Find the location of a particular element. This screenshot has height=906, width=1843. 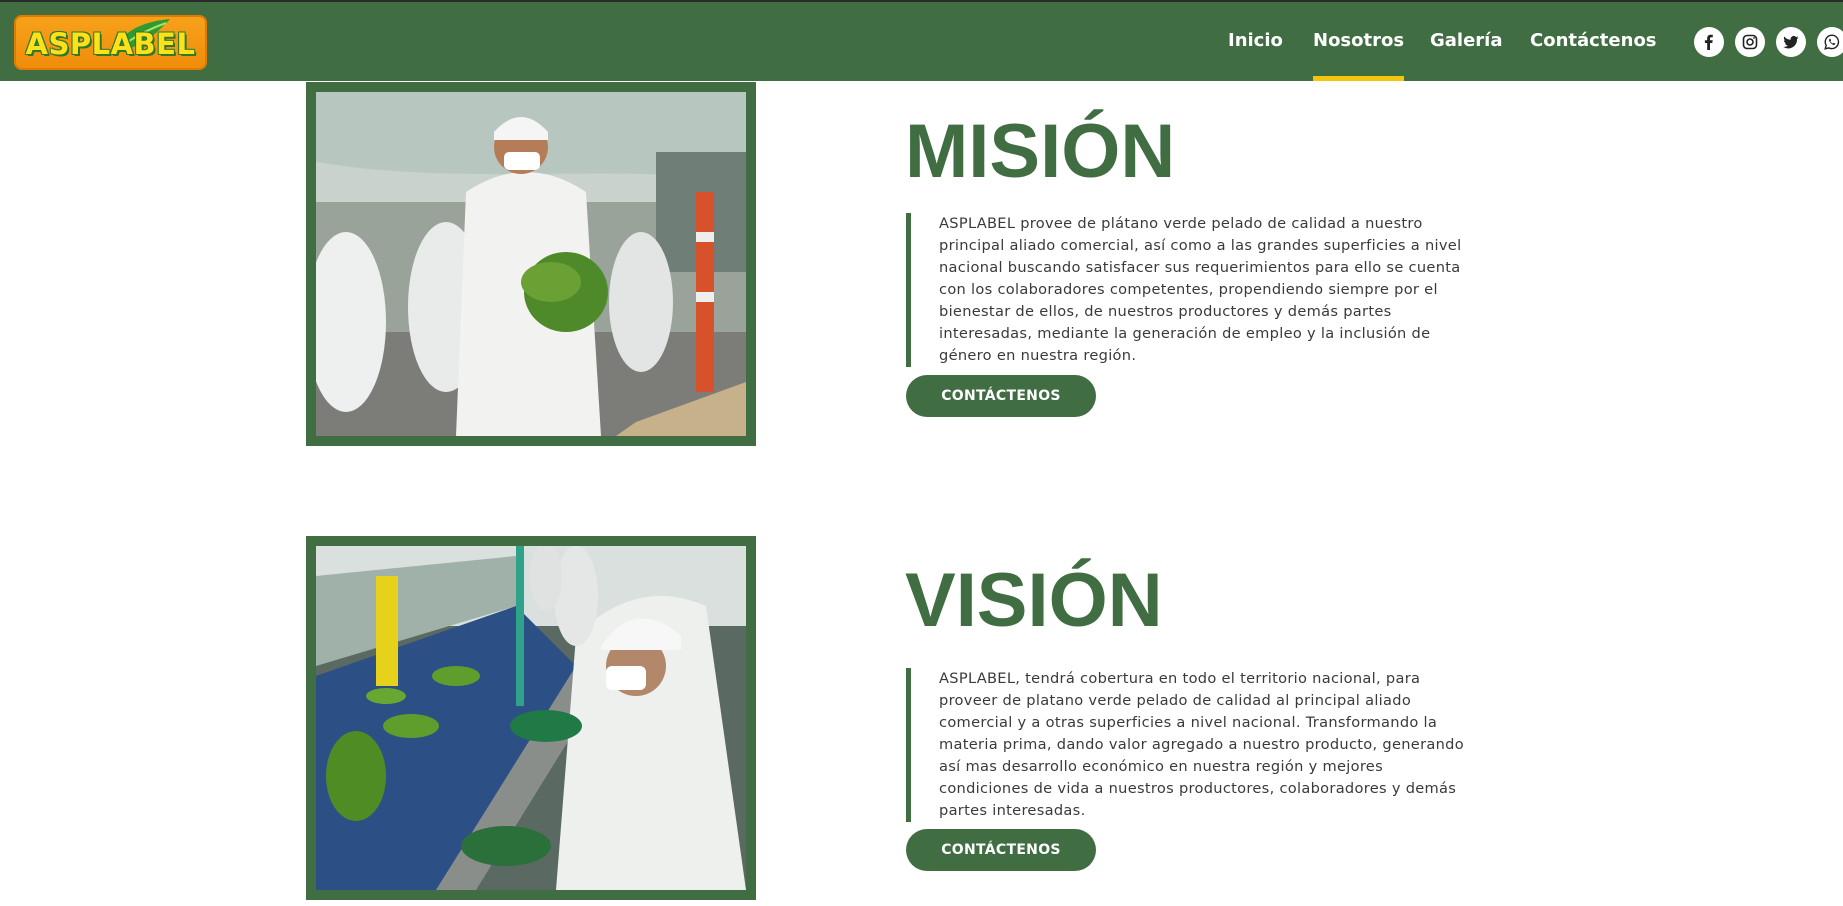

instagram-link is located at coordinates (1750, 42).